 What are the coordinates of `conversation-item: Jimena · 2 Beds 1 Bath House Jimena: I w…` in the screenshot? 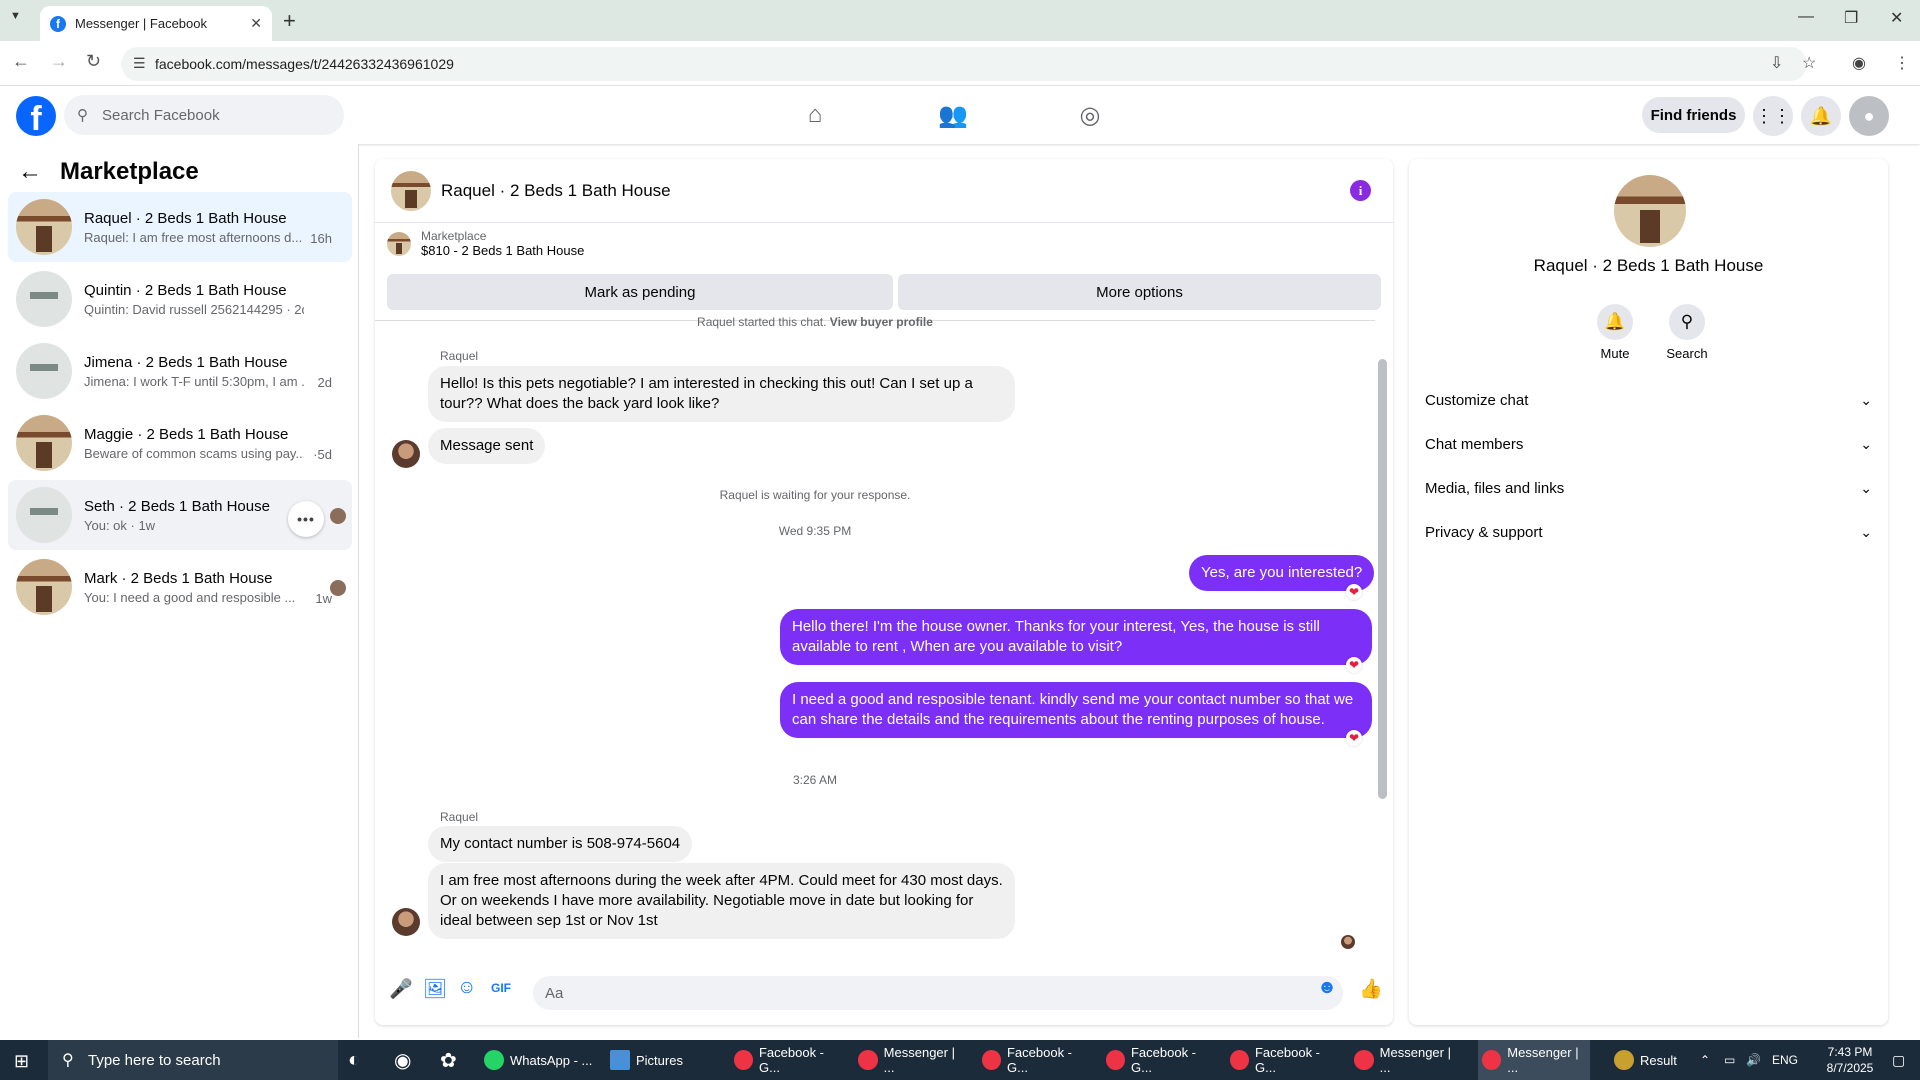 It's located at (180, 371).